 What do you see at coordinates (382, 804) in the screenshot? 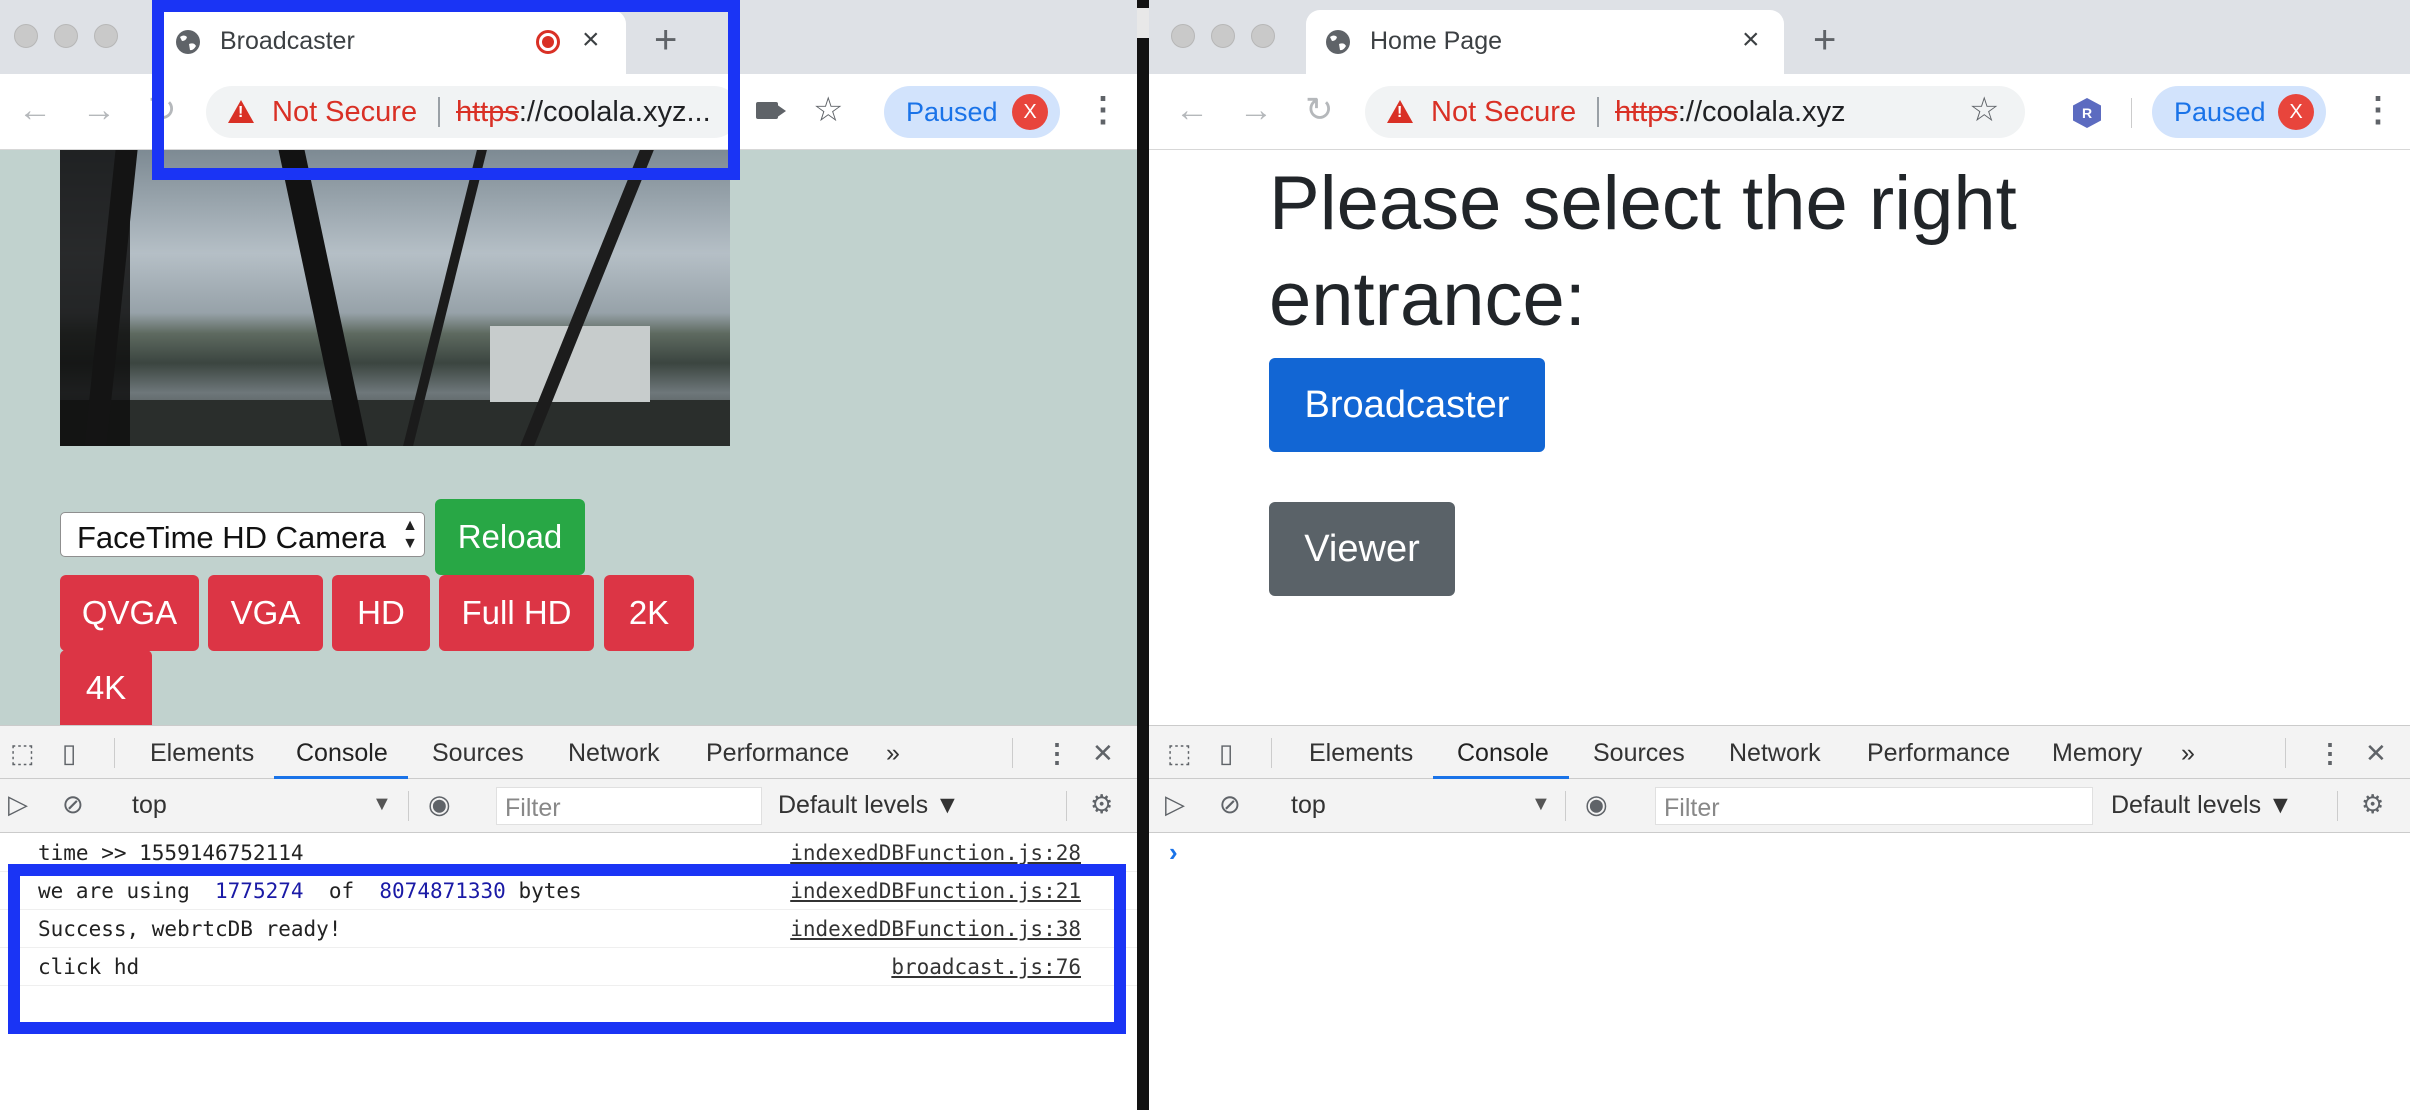
I see `chevron-down-icon: ▼` at bounding box center [382, 804].